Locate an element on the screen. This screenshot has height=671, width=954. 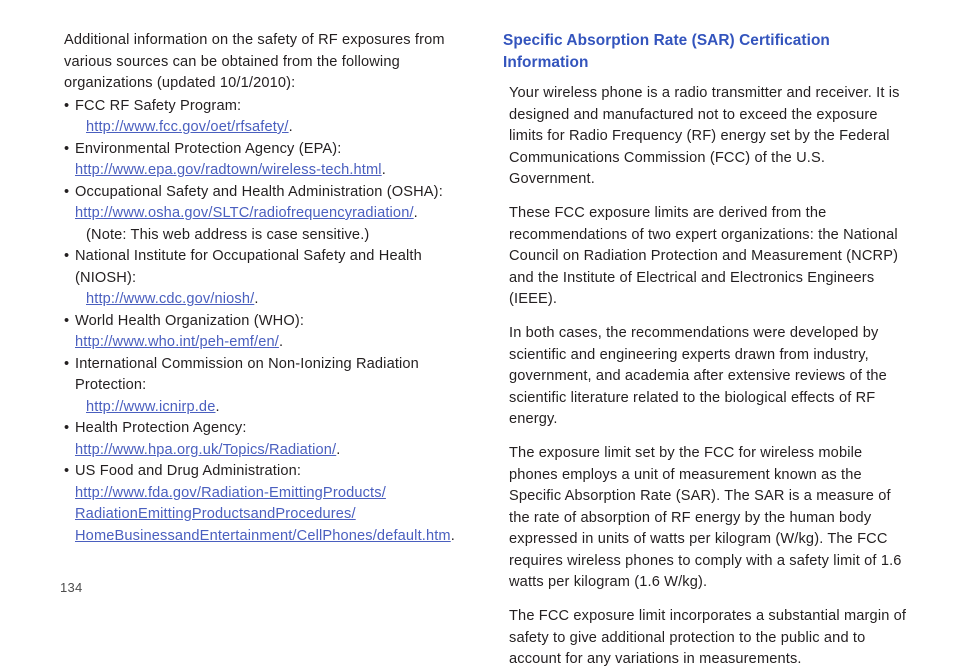
organization-url-line: http://www.fcc.gov/oet/rfsafety/. is located at coordinates (189, 127).